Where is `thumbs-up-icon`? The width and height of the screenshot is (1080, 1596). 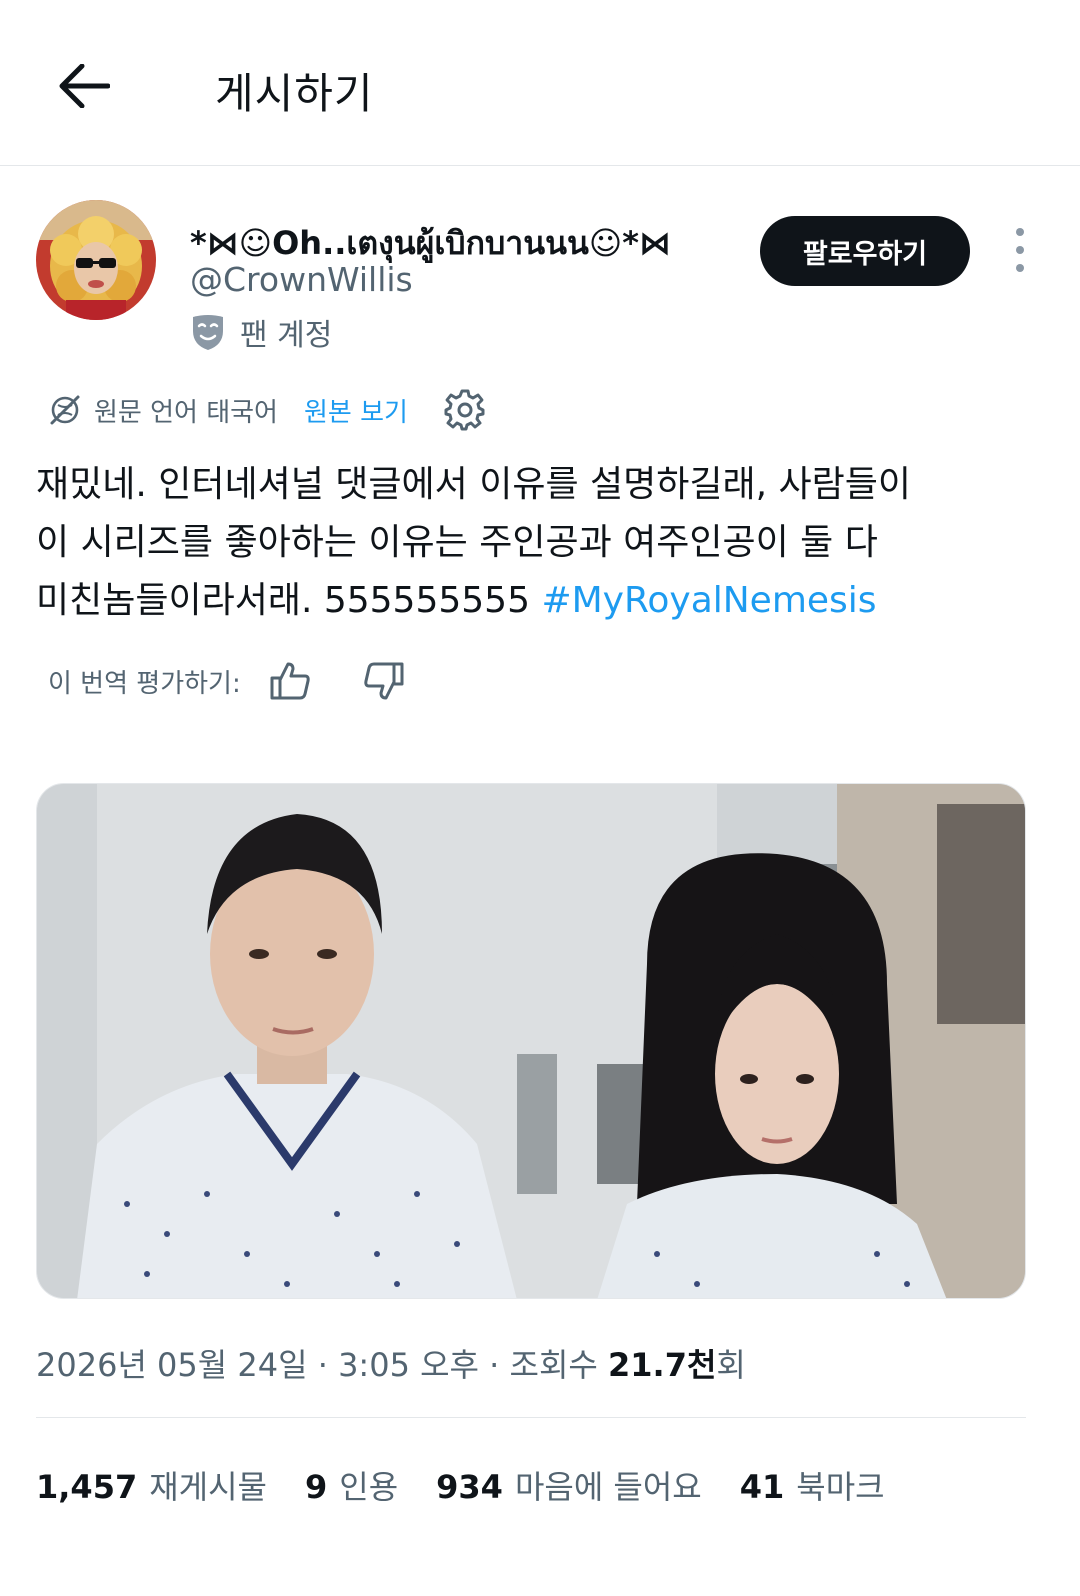
thumbs-up-icon is located at coordinates (290, 681).